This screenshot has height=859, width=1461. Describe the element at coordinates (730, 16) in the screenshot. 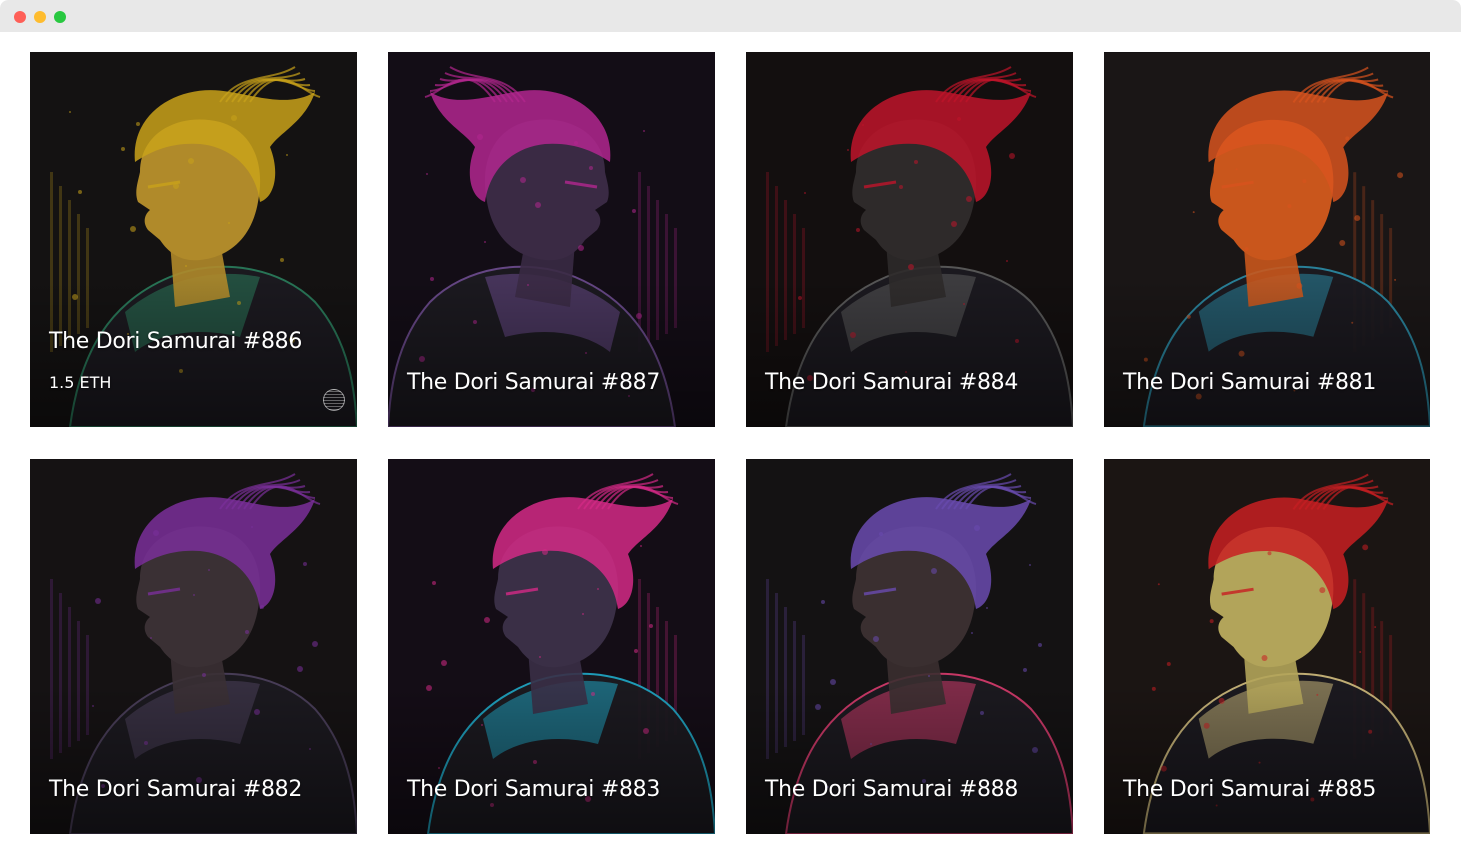

I see `window-titlebar` at that location.